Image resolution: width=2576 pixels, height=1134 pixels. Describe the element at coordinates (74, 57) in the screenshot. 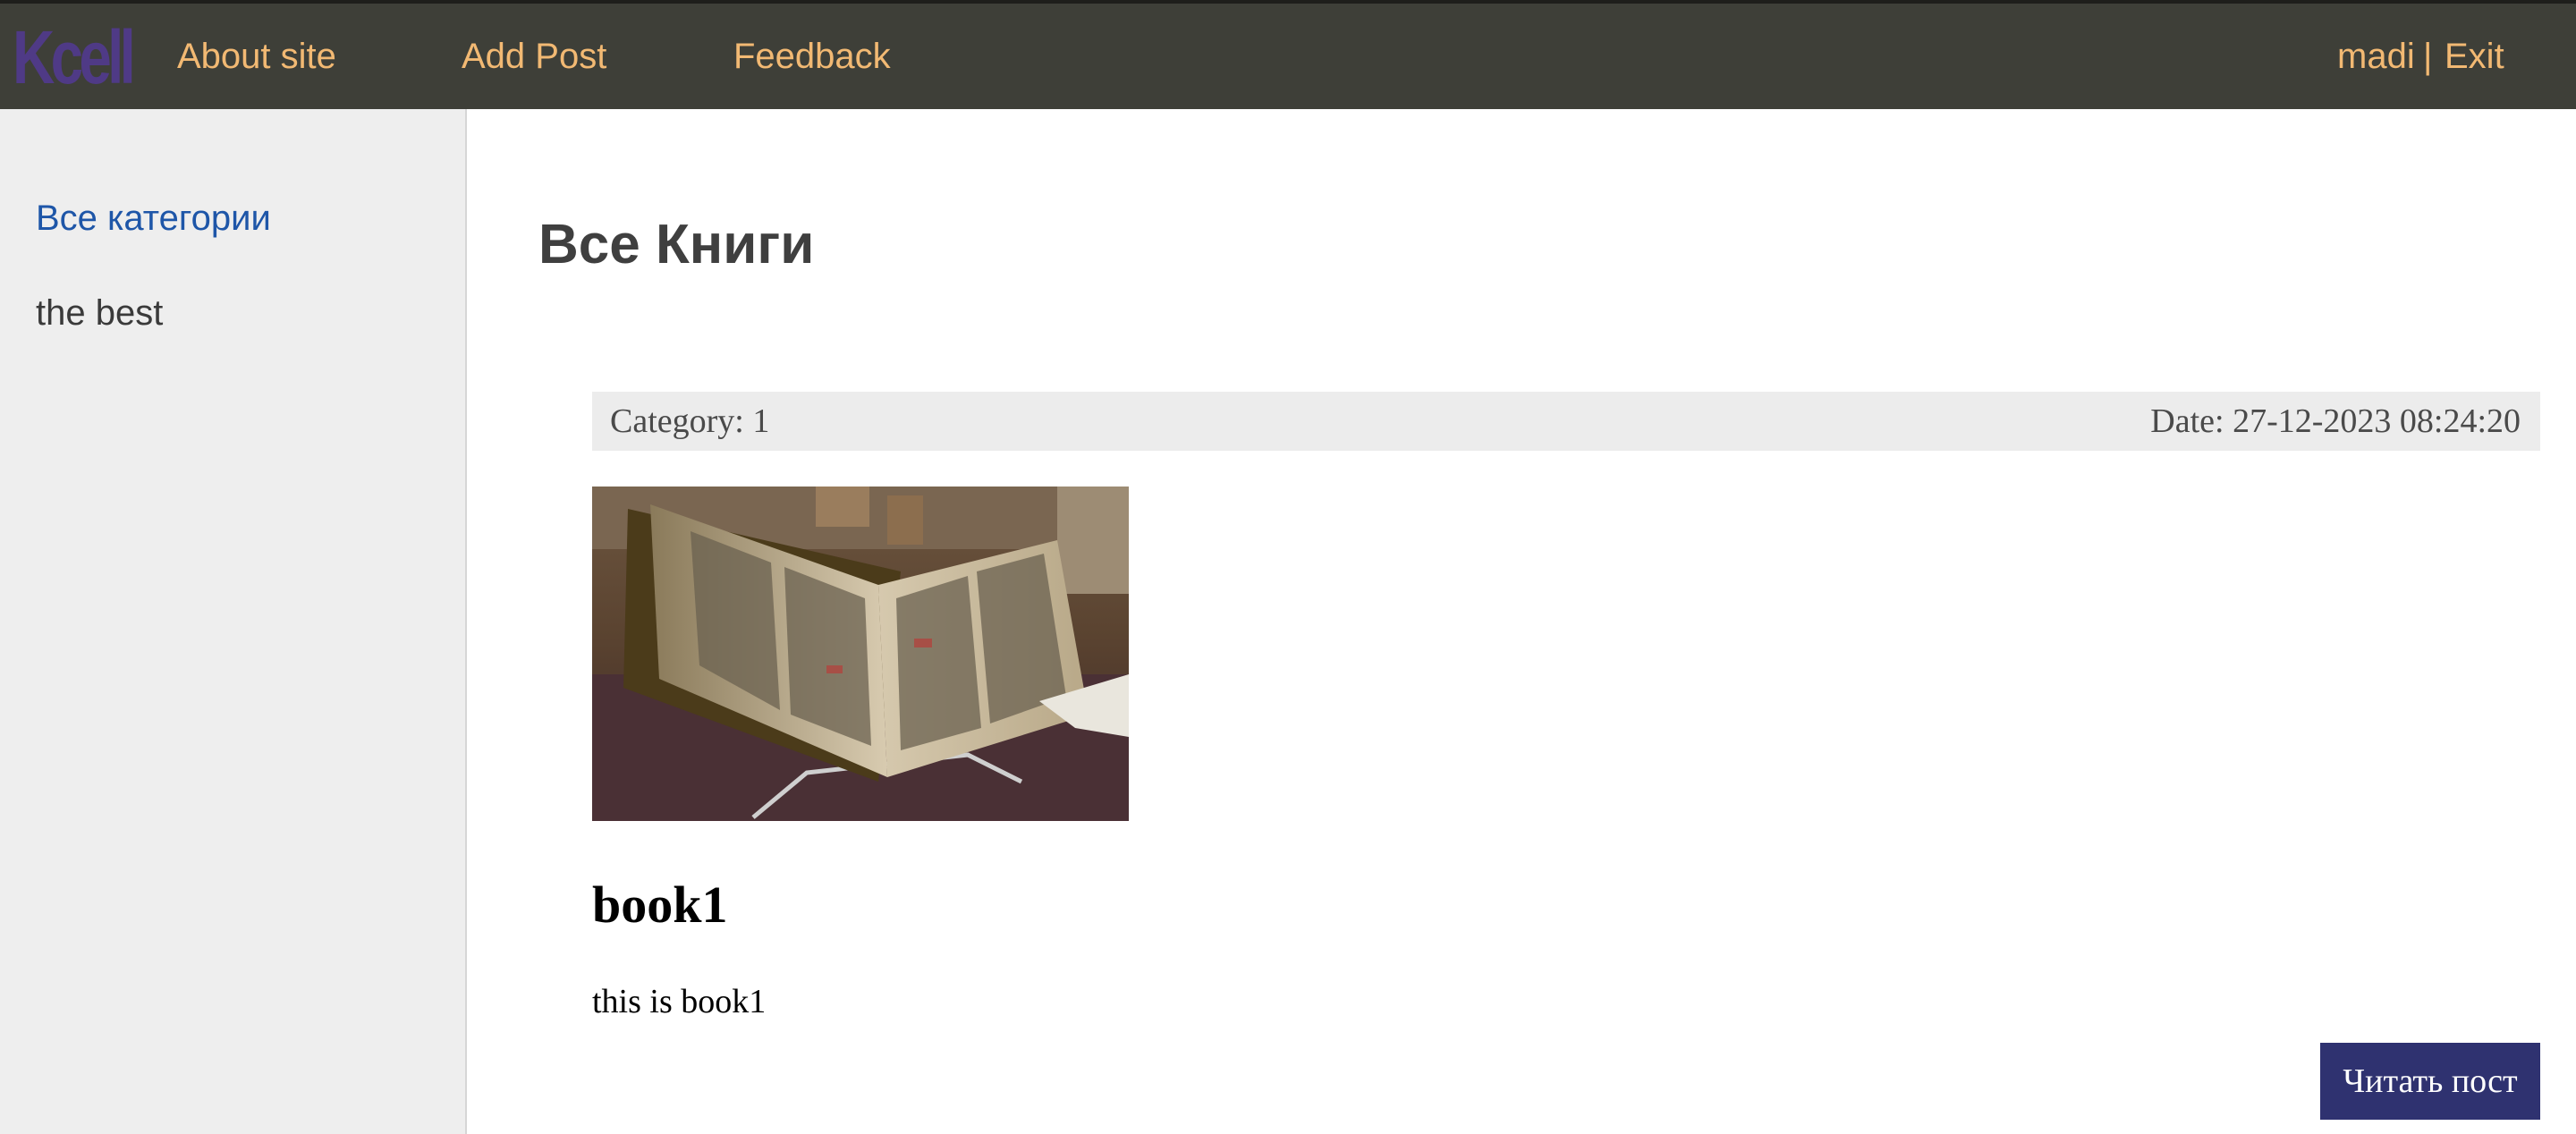

I see `kcell-logo: Kcell` at that location.